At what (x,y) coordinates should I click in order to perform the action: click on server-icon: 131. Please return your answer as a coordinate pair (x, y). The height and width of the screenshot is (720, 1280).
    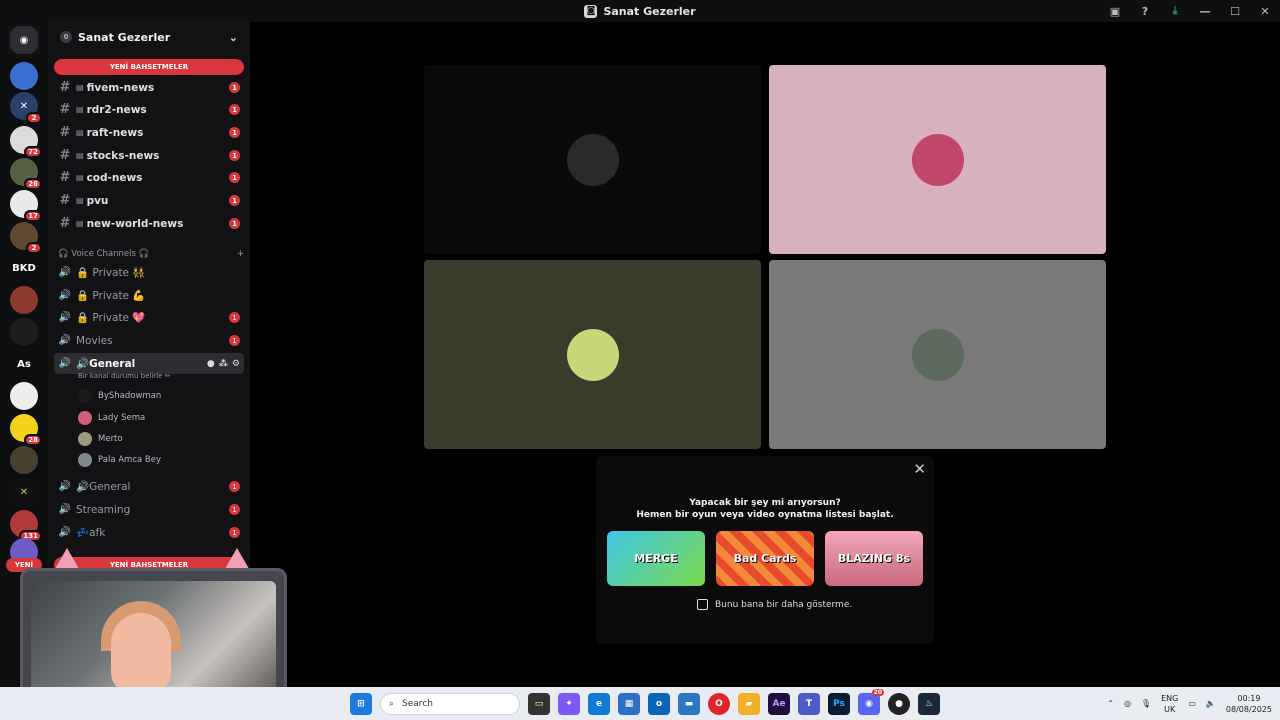
    Looking at the image, I should click on (26, 526).